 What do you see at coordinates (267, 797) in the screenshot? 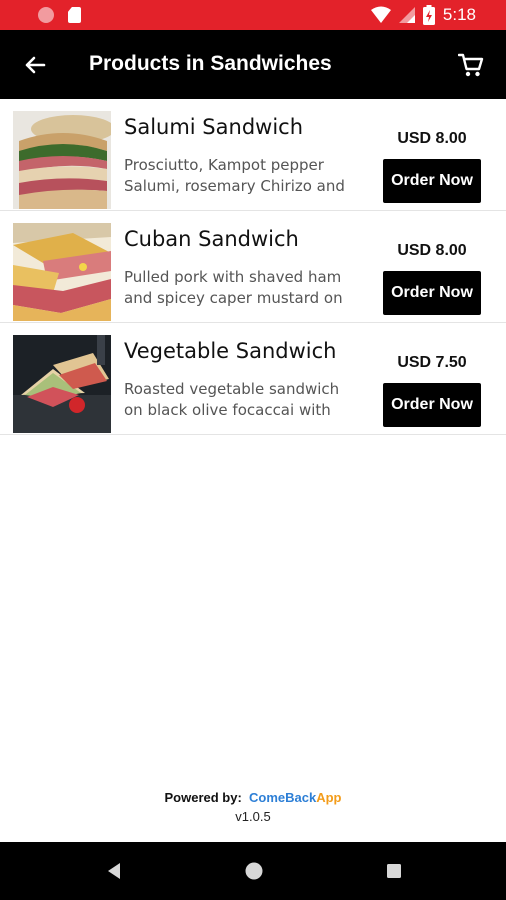
I see `brand-name-come: Come` at bounding box center [267, 797].